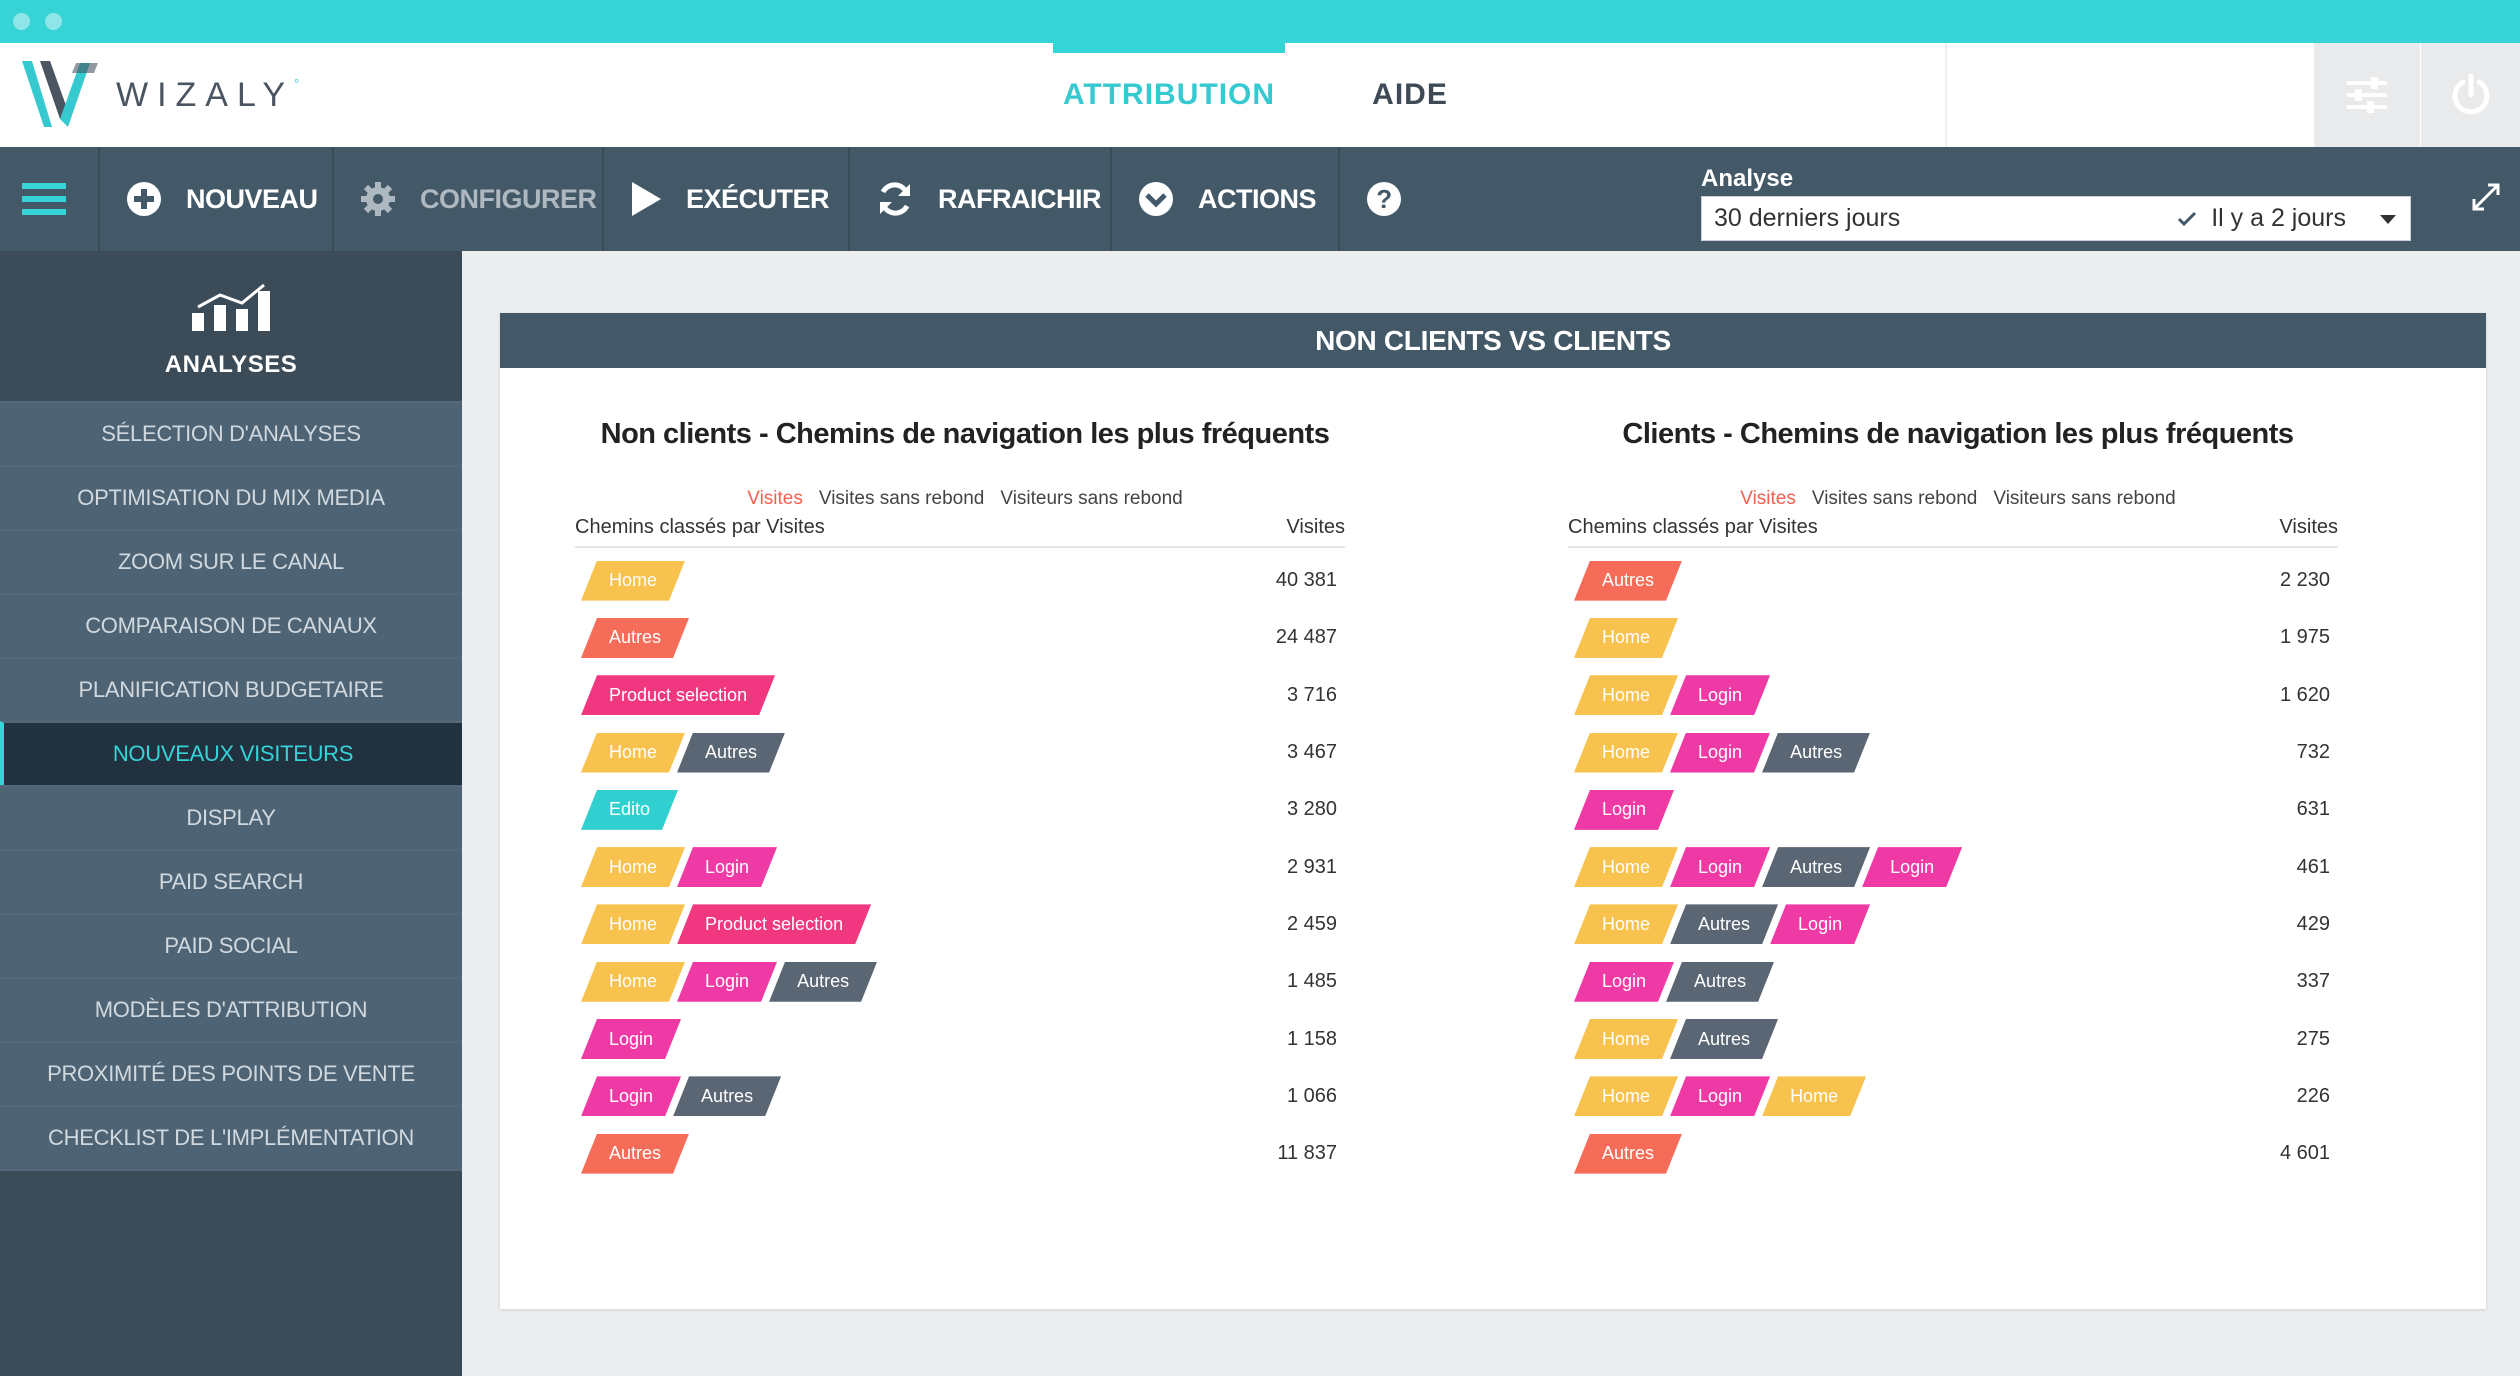  Describe the element at coordinates (2313, 1095) in the screenshot. I see `visits-value: 226` at that location.